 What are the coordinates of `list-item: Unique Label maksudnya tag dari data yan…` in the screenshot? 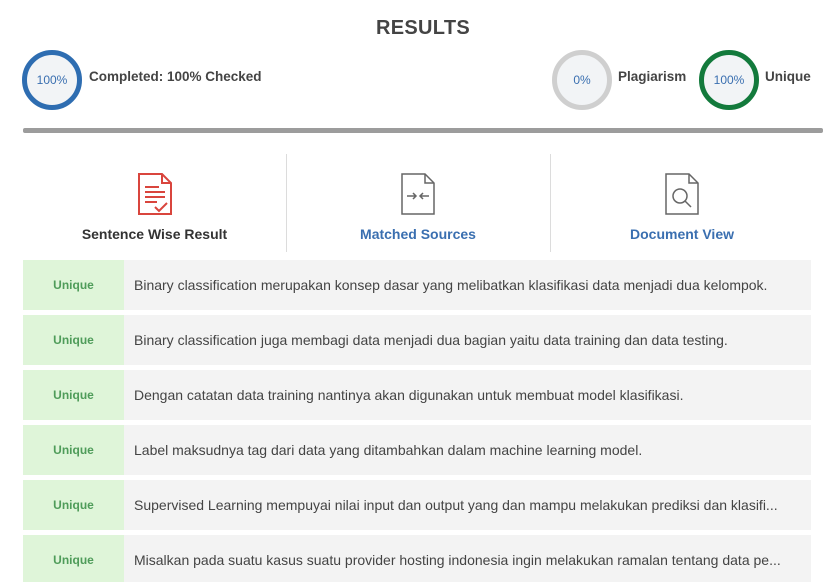 It's located at (417, 450).